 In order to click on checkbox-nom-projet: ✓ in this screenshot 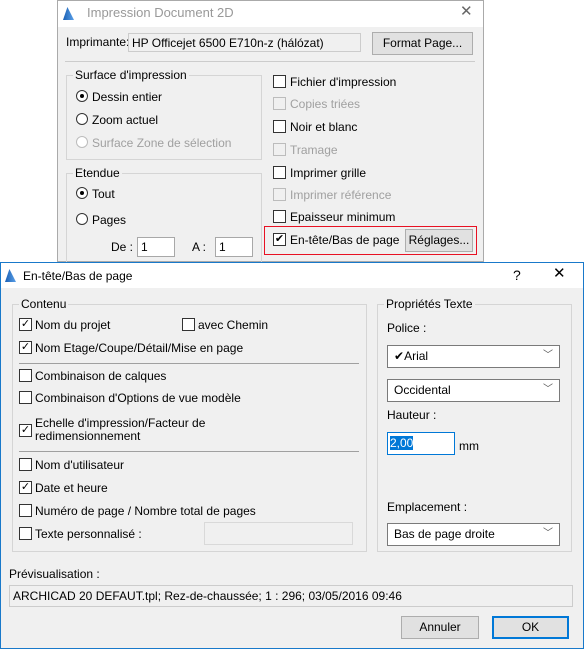, I will do `click(25, 324)`.